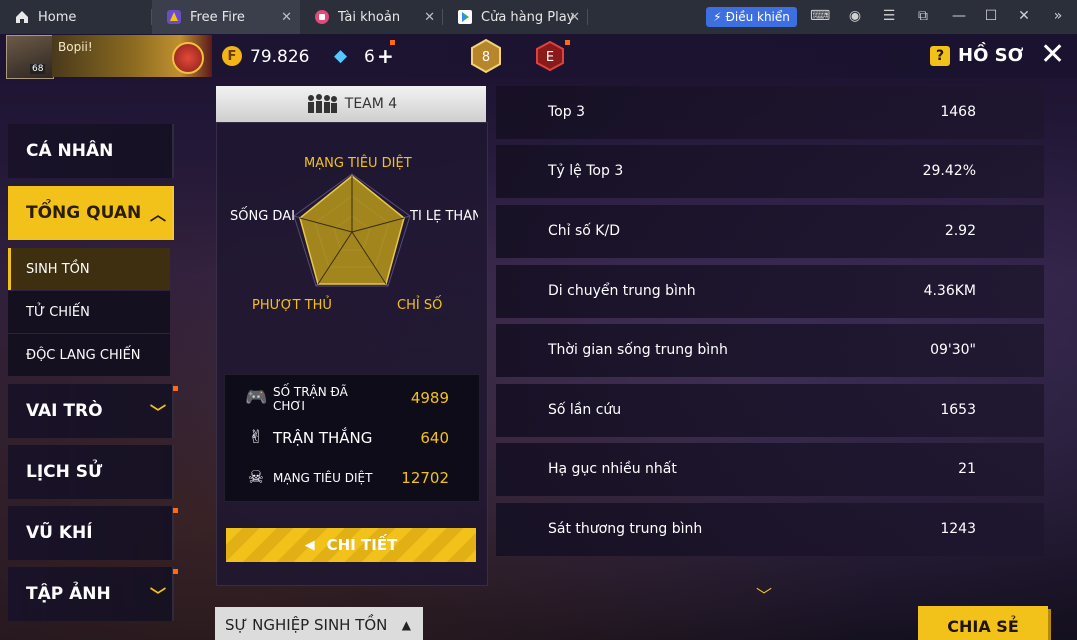 The width and height of the screenshot is (1077, 640). I want to click on nav-item-role: VAI TRÒ ﹀, so click(91, 411).